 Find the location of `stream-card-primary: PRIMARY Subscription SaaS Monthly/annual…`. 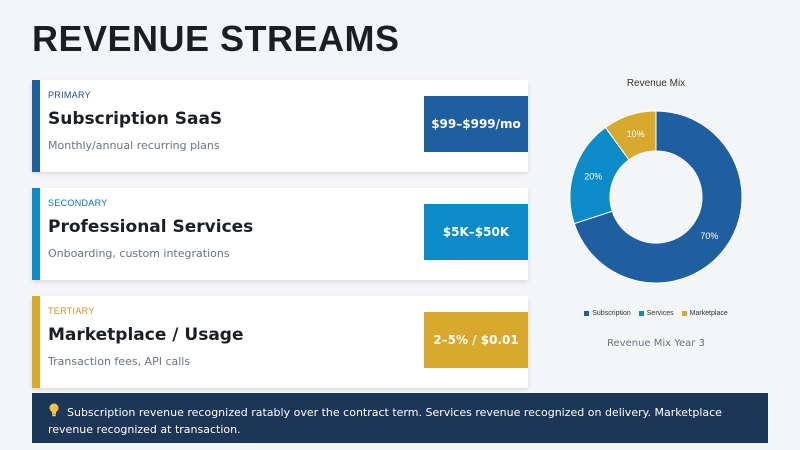

stream-card-primary: PRIMARY Subscription SaaS Monthly/annual… is located at coordinates (280, 126).